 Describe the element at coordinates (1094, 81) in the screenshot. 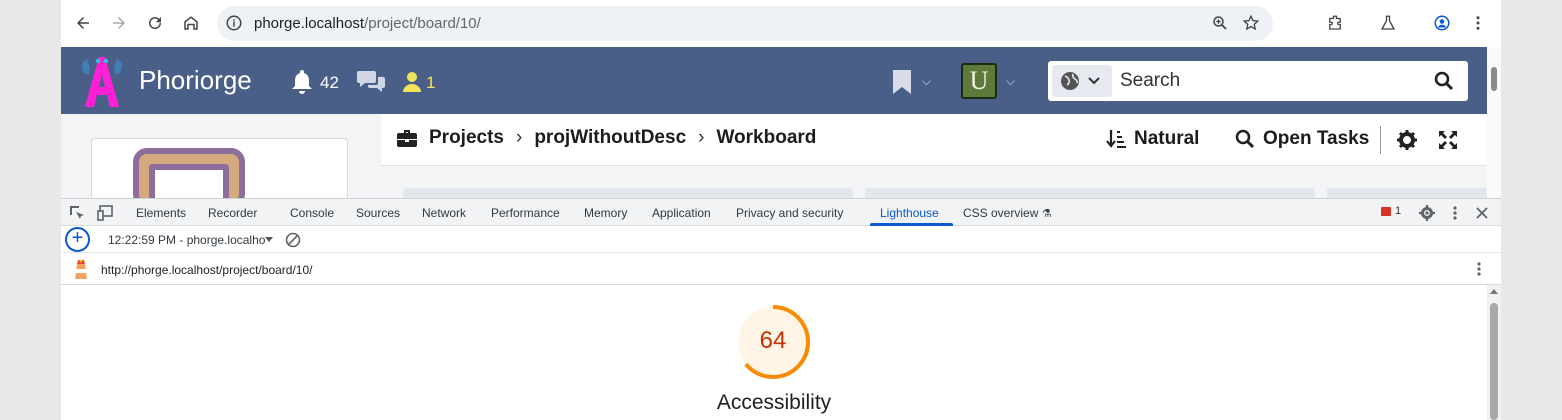

I see `chevron-down-icon` at that location.